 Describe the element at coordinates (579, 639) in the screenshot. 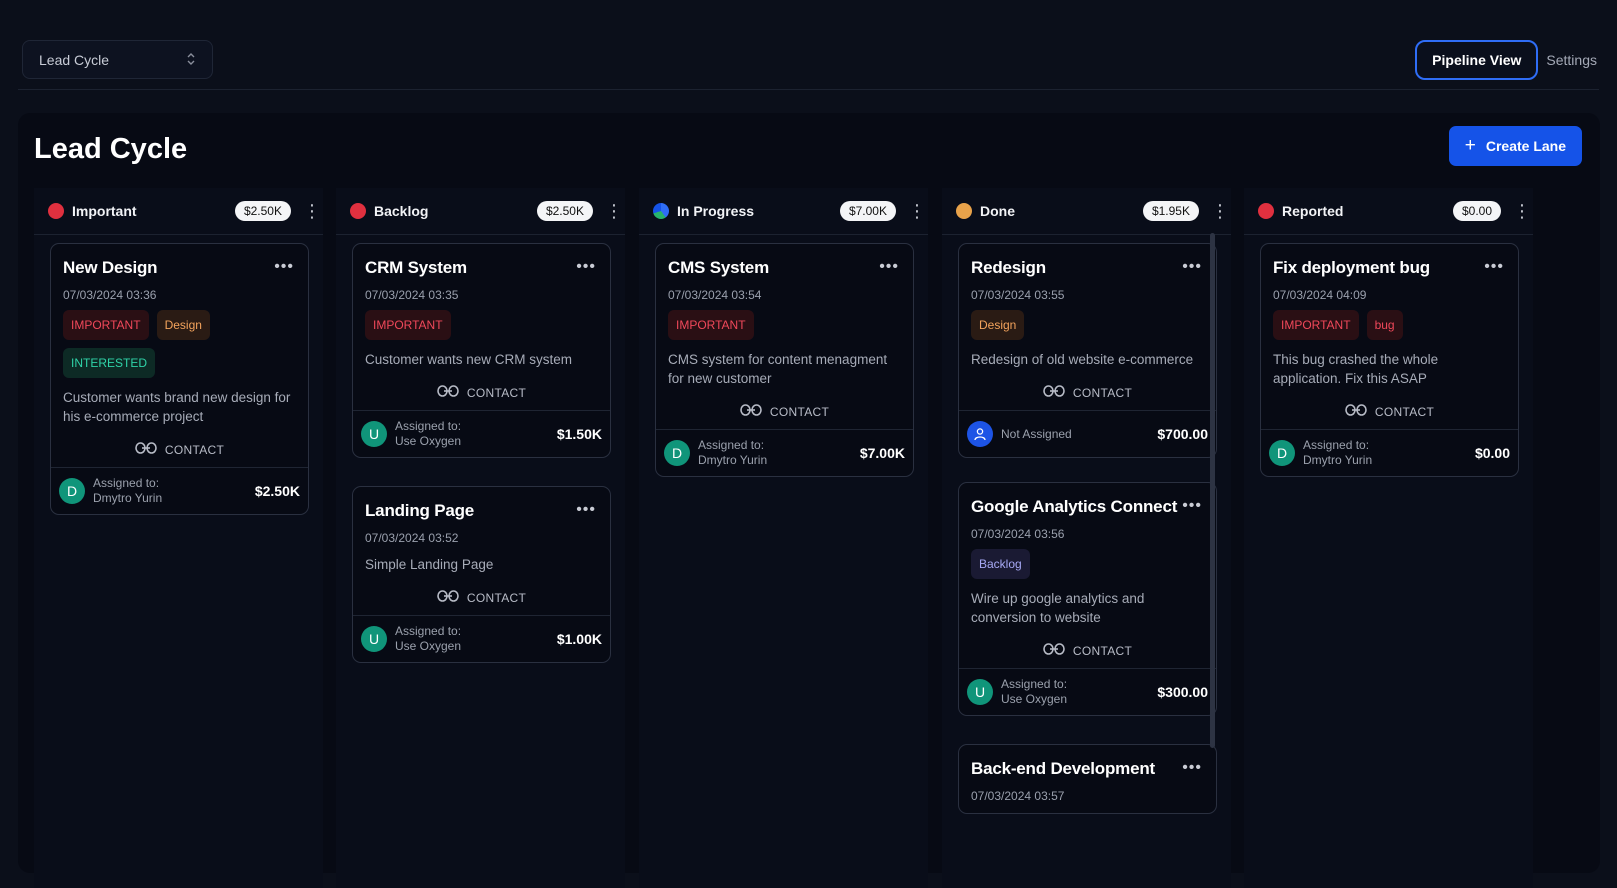

I see `deal-amount: $1.00K` at that location.